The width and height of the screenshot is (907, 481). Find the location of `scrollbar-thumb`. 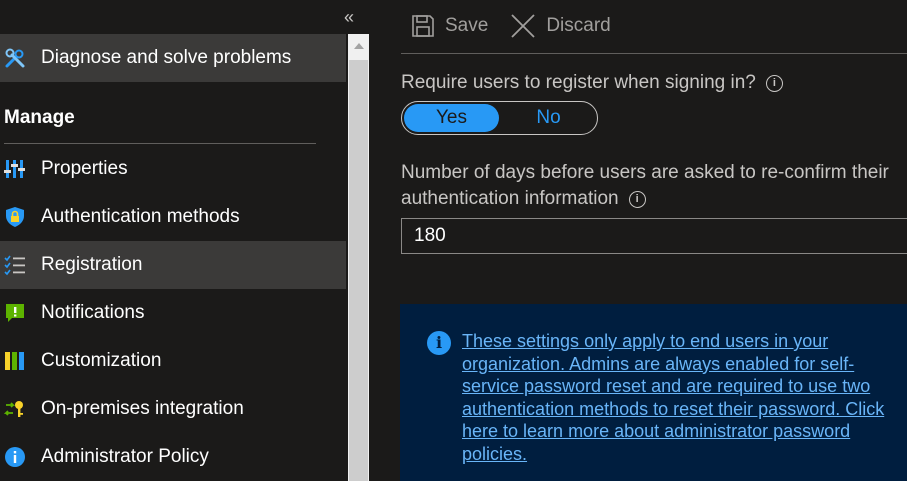

scrollbar-thumb is located at coordinates (358, 270).